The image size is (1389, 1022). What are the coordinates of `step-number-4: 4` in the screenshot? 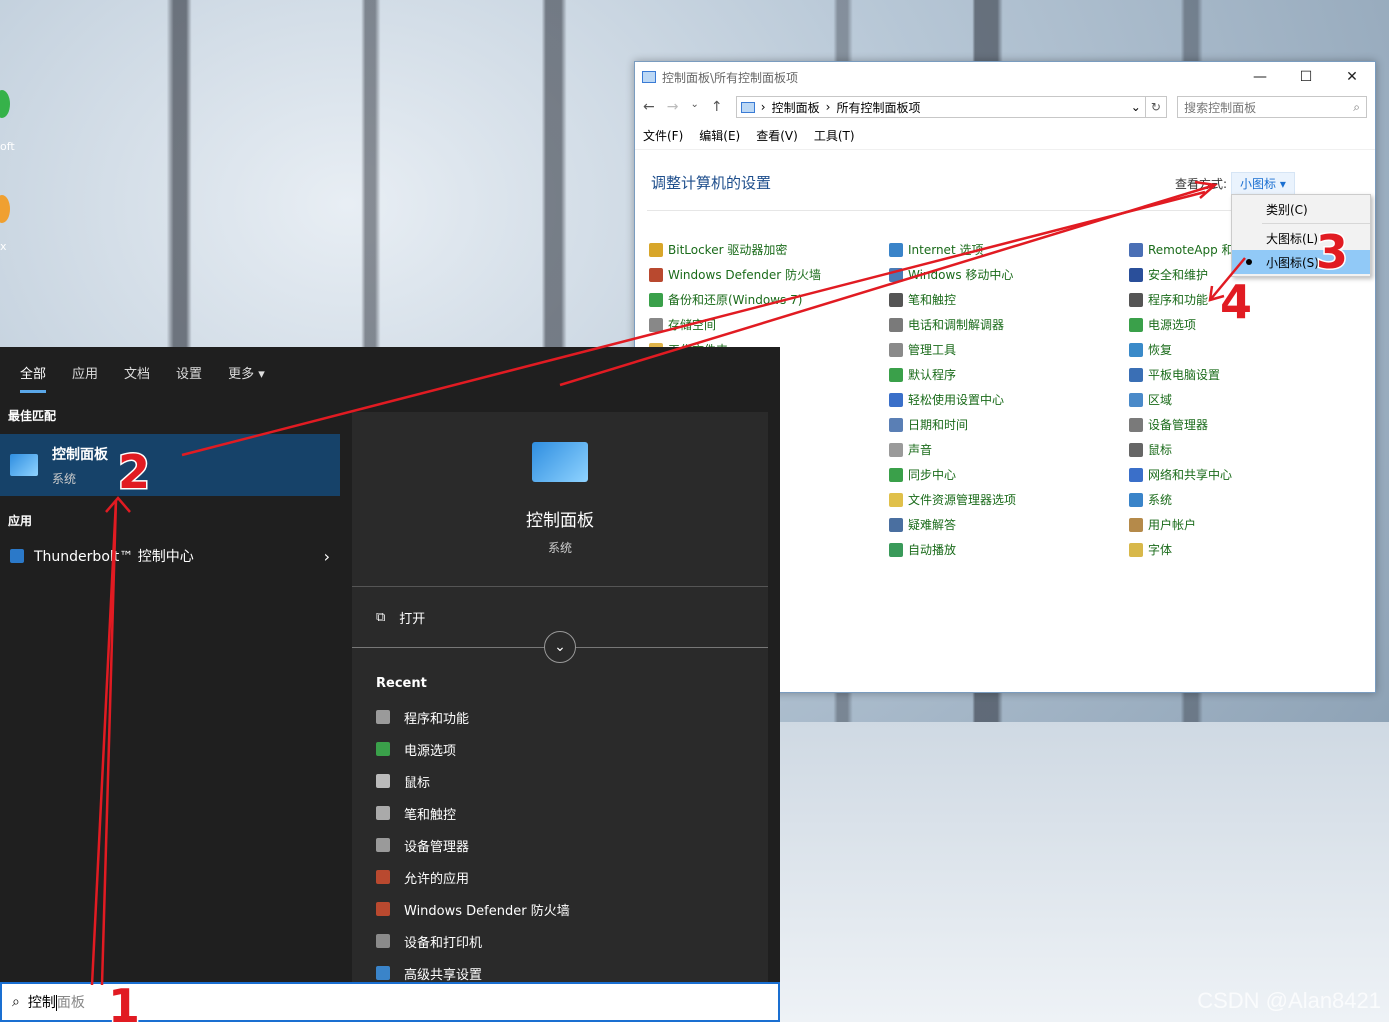 It's located at (1236, 302).